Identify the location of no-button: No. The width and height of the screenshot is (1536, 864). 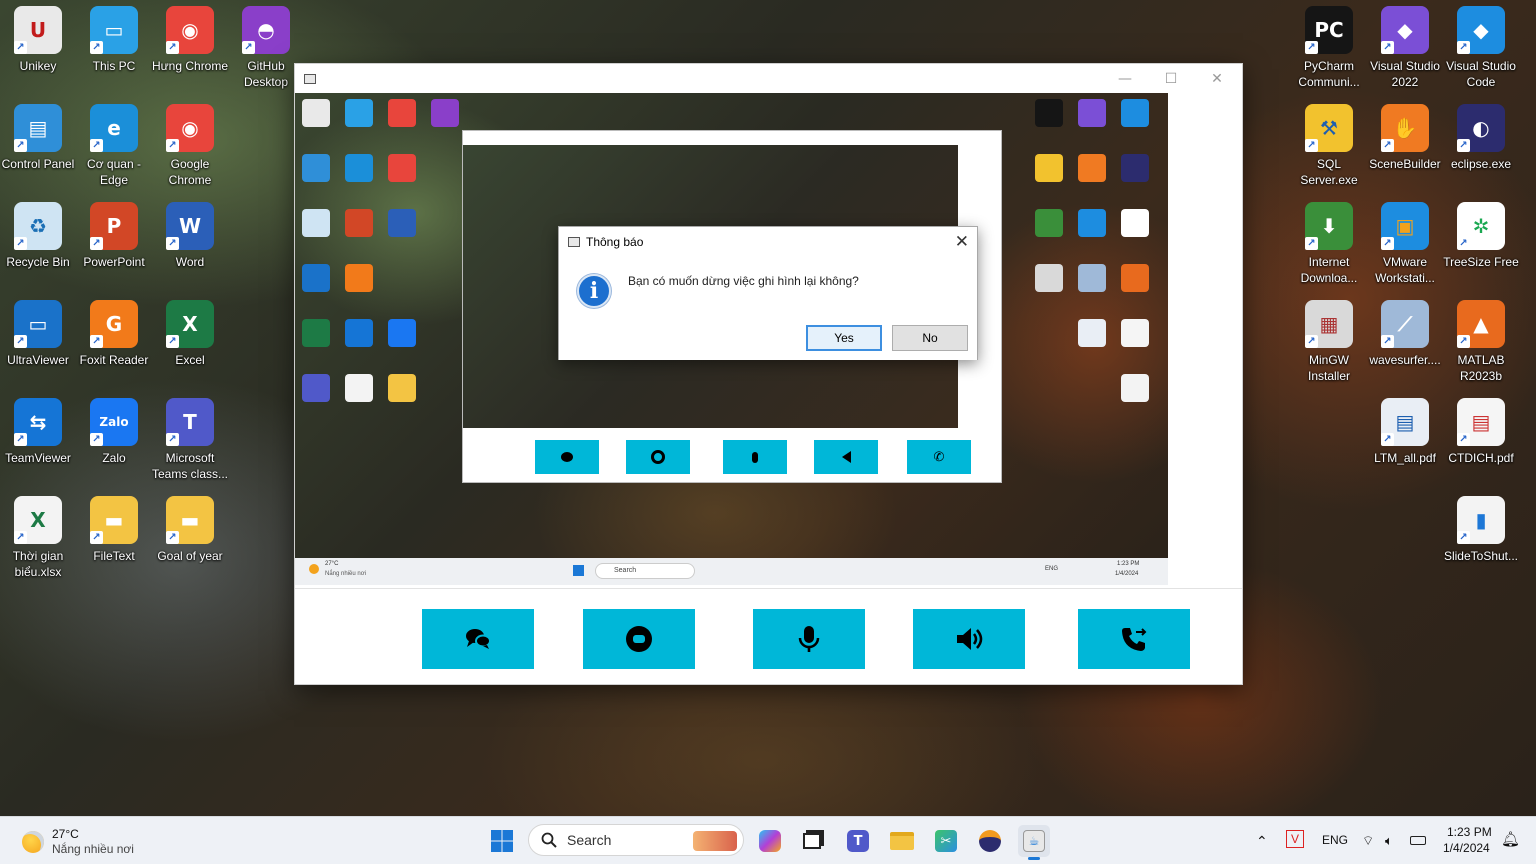
(930, 338).